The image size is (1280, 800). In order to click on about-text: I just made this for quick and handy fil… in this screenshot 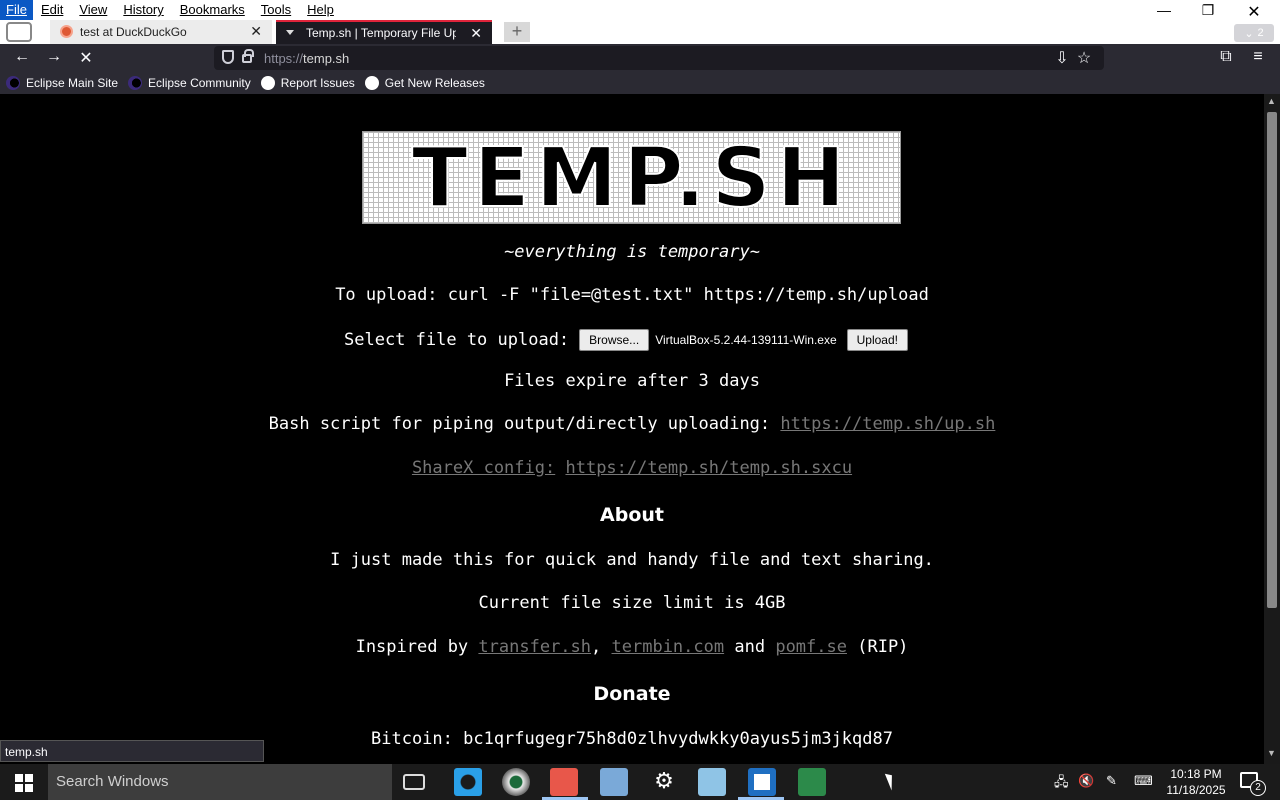, I will do `click(632, 560)`.